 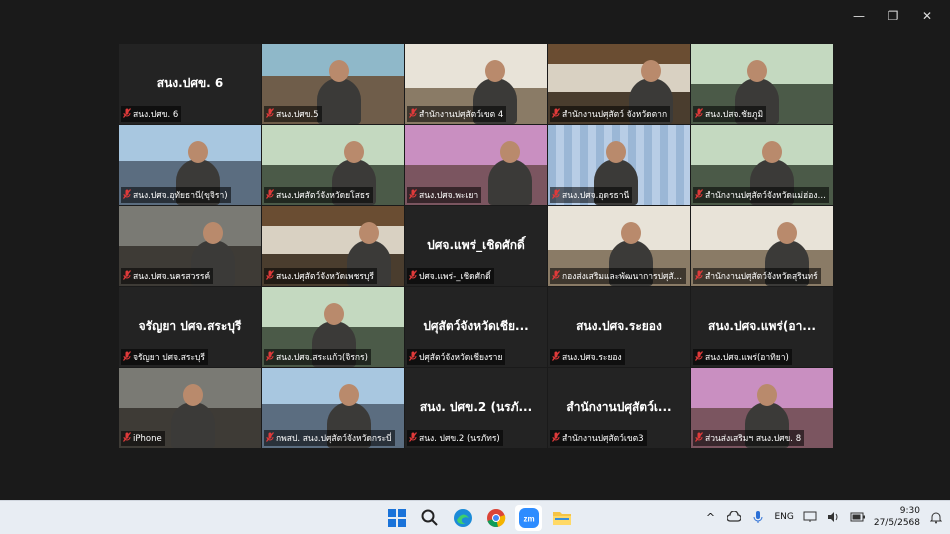 I want to click on participant-tile: สนง.ปศข.5, so click(x=333, y=84).